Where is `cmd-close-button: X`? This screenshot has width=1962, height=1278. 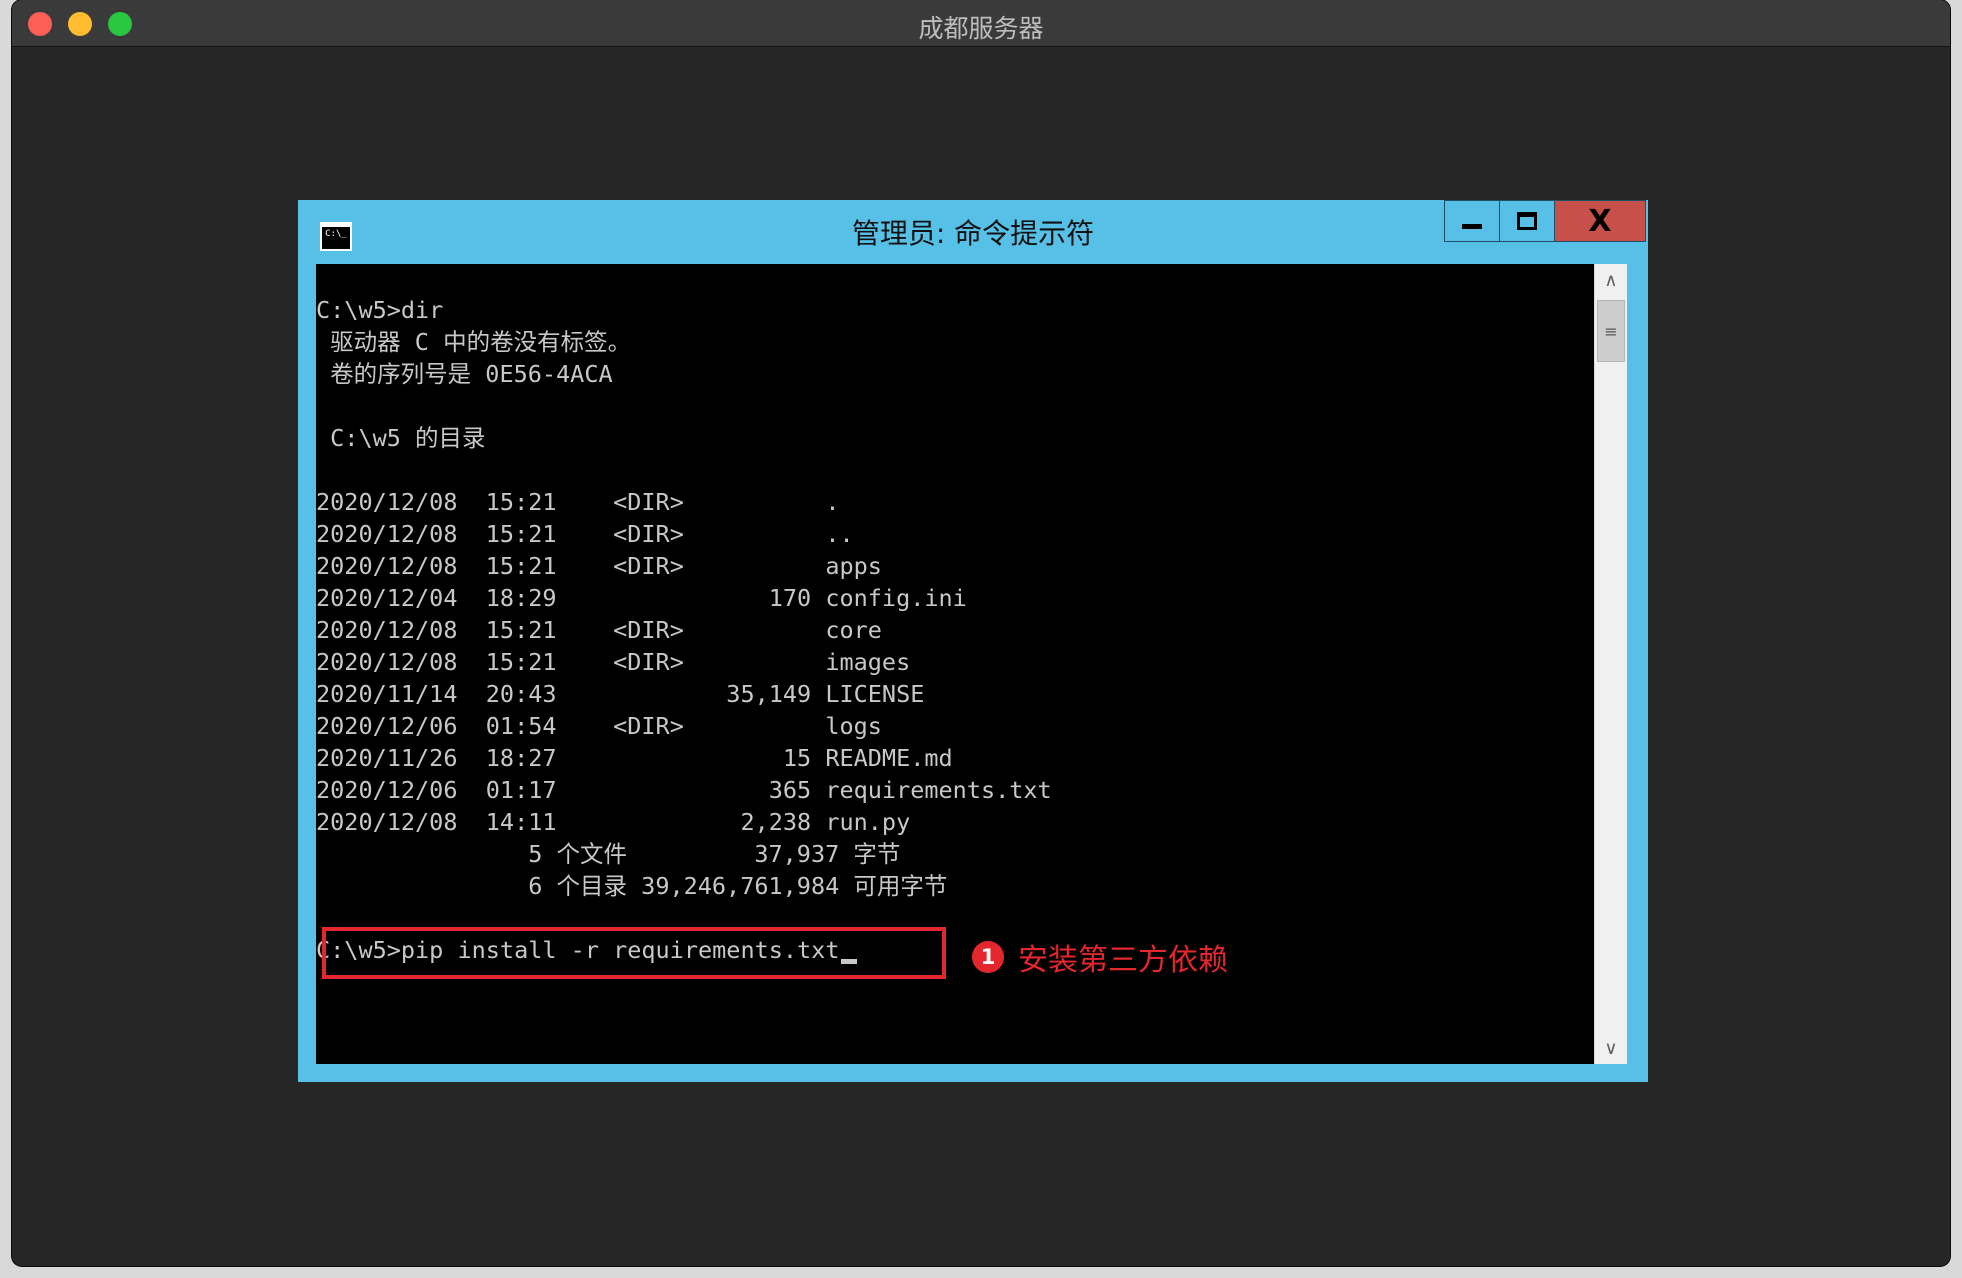 cmd-close-button: X is located at coordinates (1600, 221).